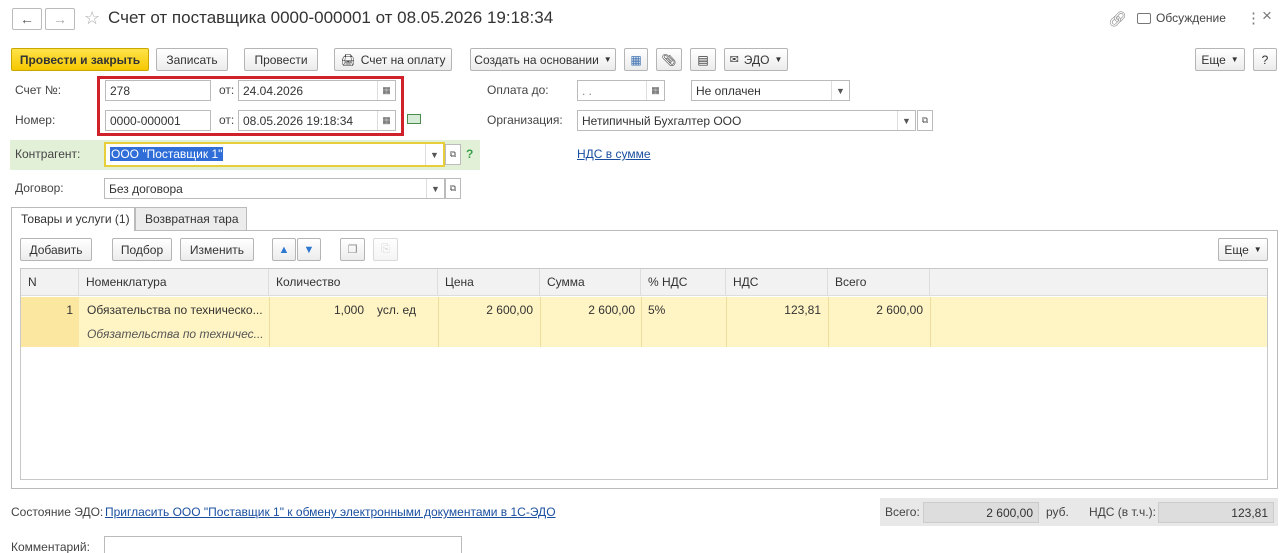 The height and width of the screenshot is (553, 1280). Describe the element at coordinates (283, 544) in the screenshot. I see `comment-input` at that location.